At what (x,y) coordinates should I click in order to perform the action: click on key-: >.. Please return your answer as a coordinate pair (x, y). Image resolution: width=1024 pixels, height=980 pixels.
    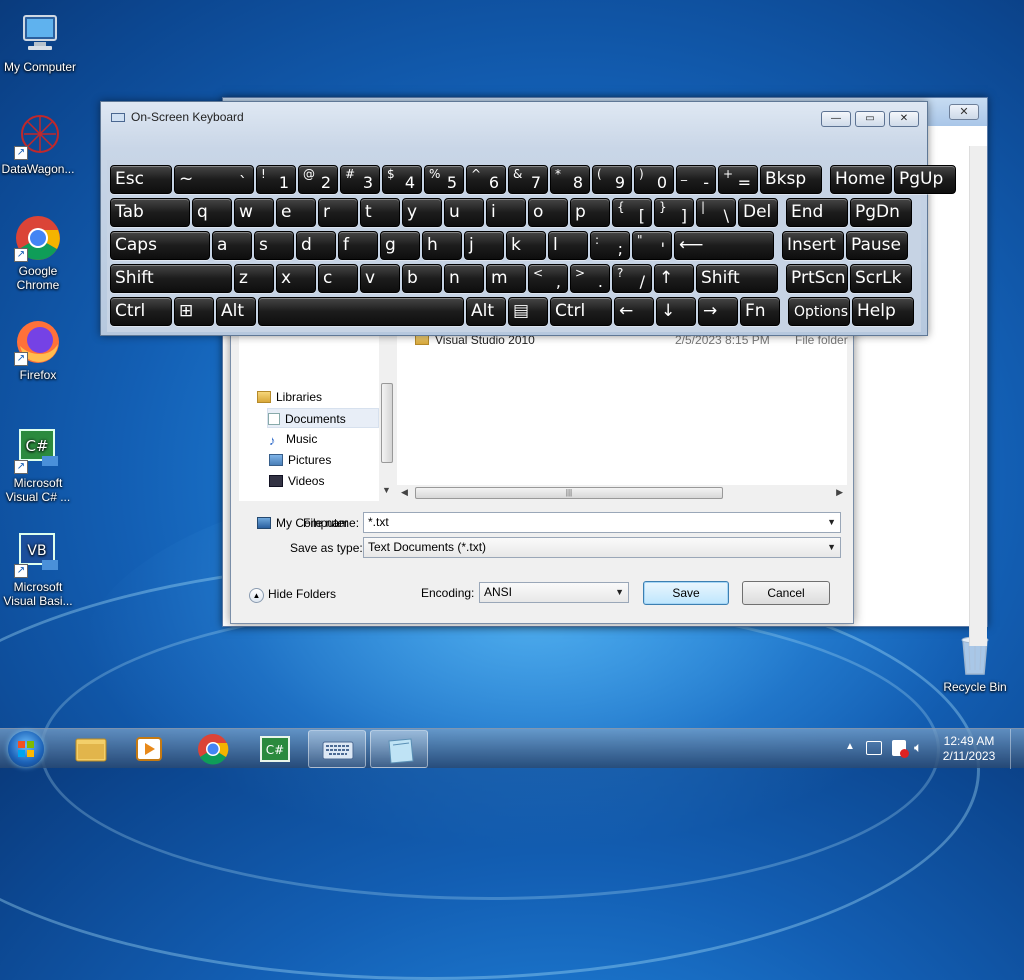
    Looking at the image, I should click on (590, 278).